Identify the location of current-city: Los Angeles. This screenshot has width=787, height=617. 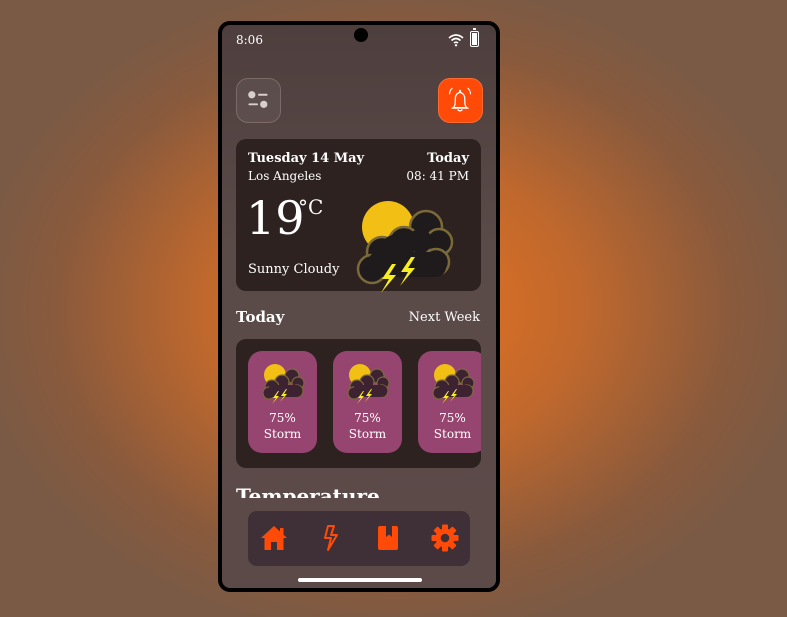
(285, 176).